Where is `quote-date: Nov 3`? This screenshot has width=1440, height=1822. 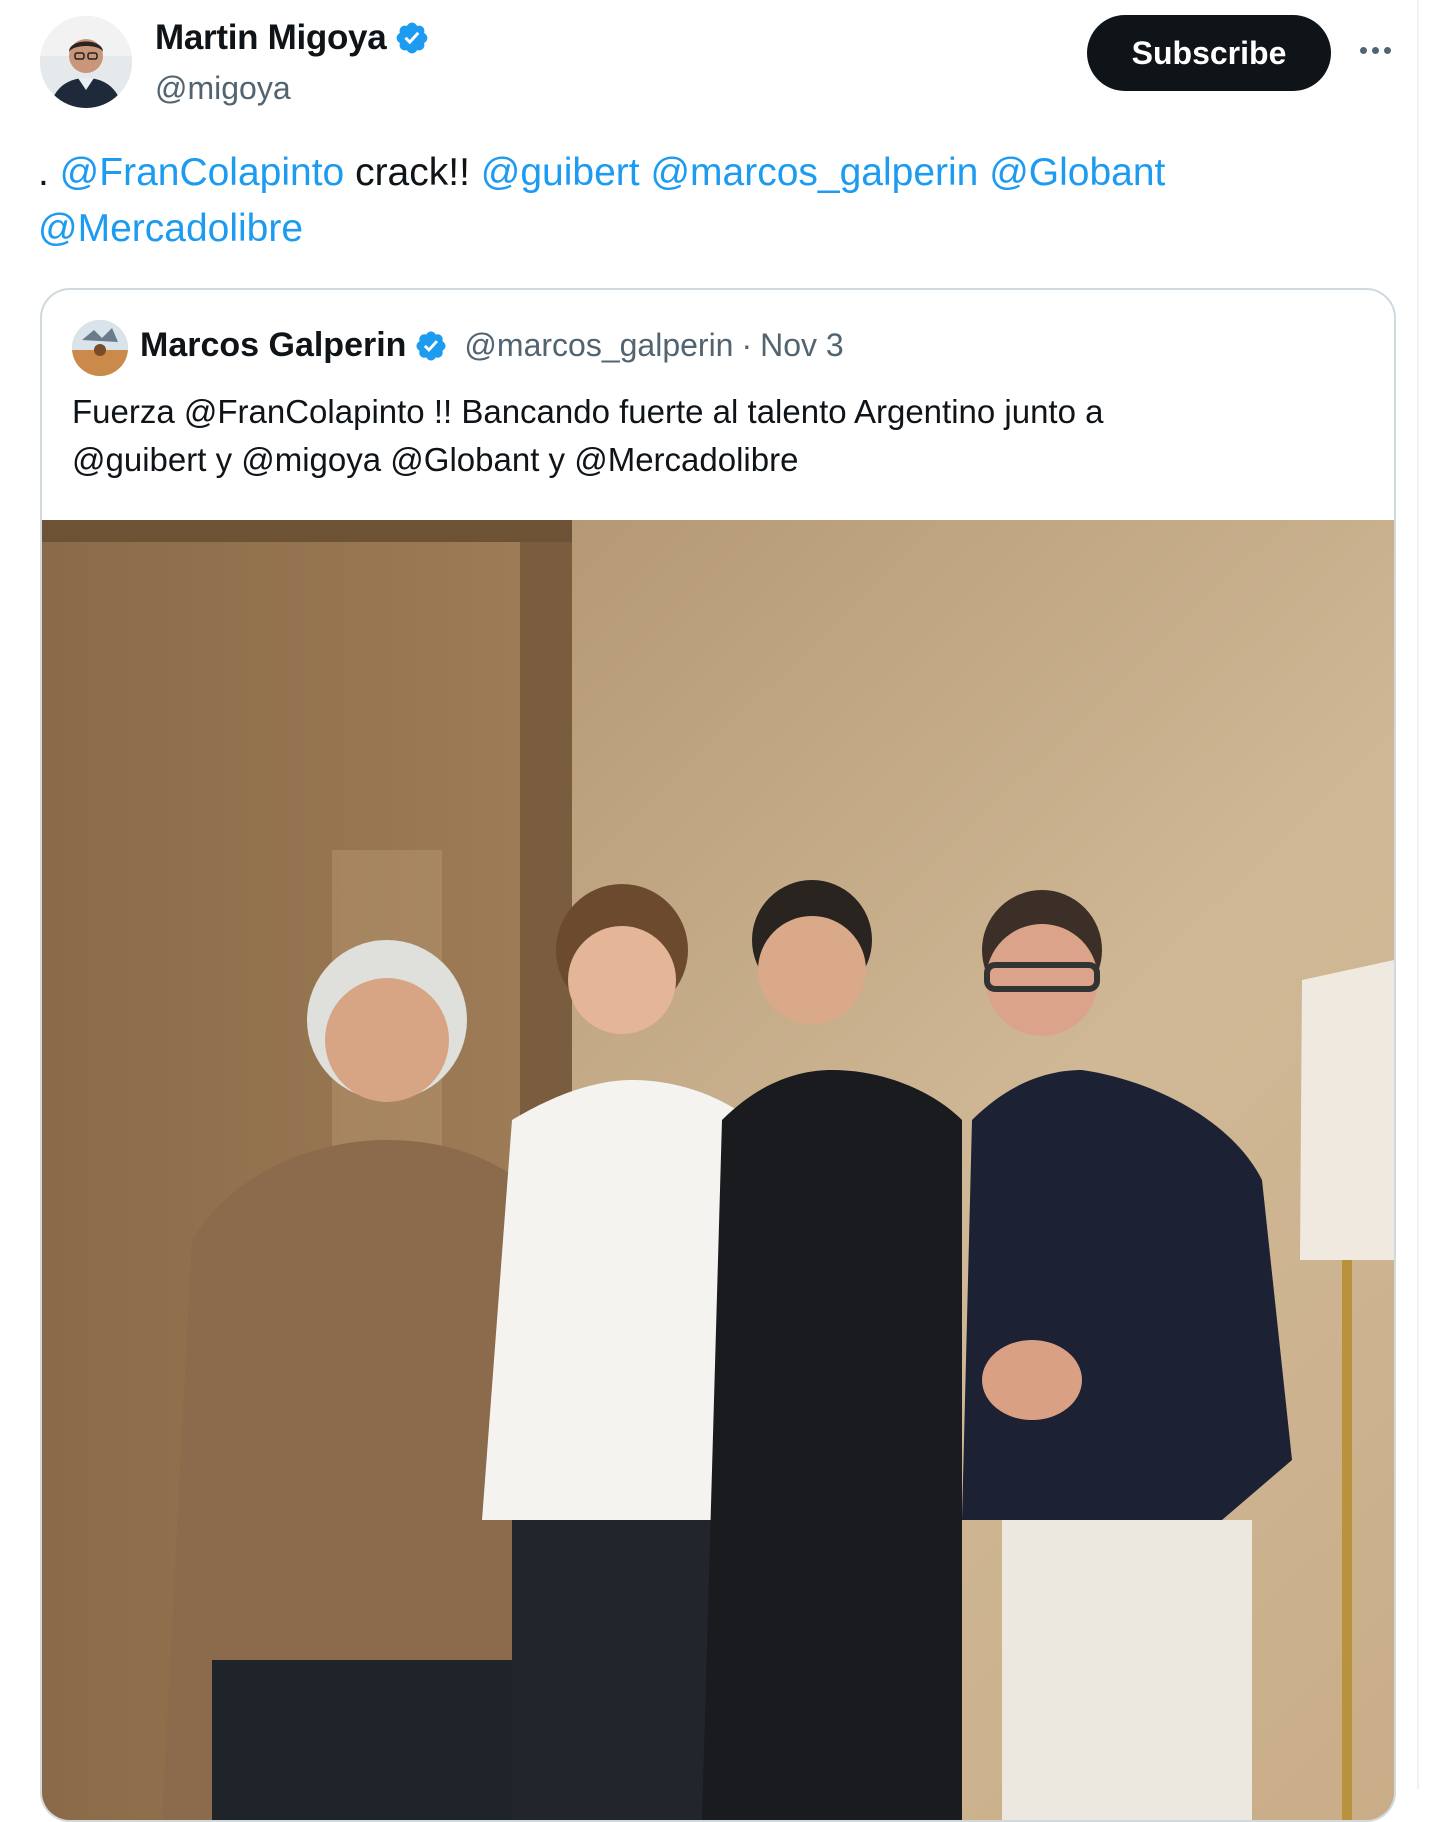
quote-date: Nov 3 is located at coordinates (802, 345).